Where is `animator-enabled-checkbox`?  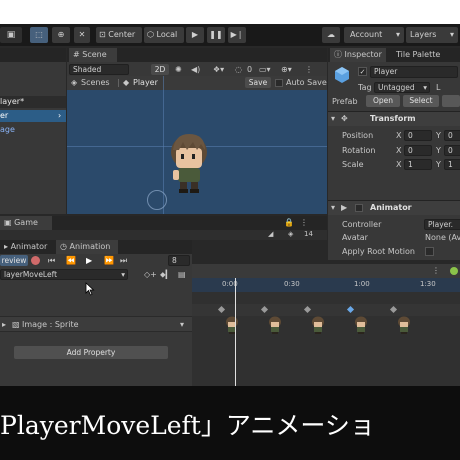 animator-enabled-checkbox is located at coordinates (359, 208).